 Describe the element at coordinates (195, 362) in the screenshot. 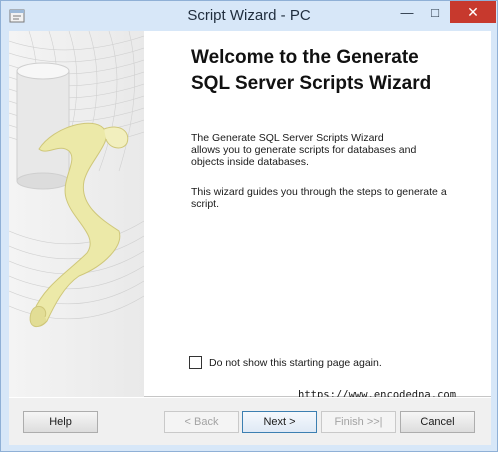

I see `do-not-show-checkbox` at that location.